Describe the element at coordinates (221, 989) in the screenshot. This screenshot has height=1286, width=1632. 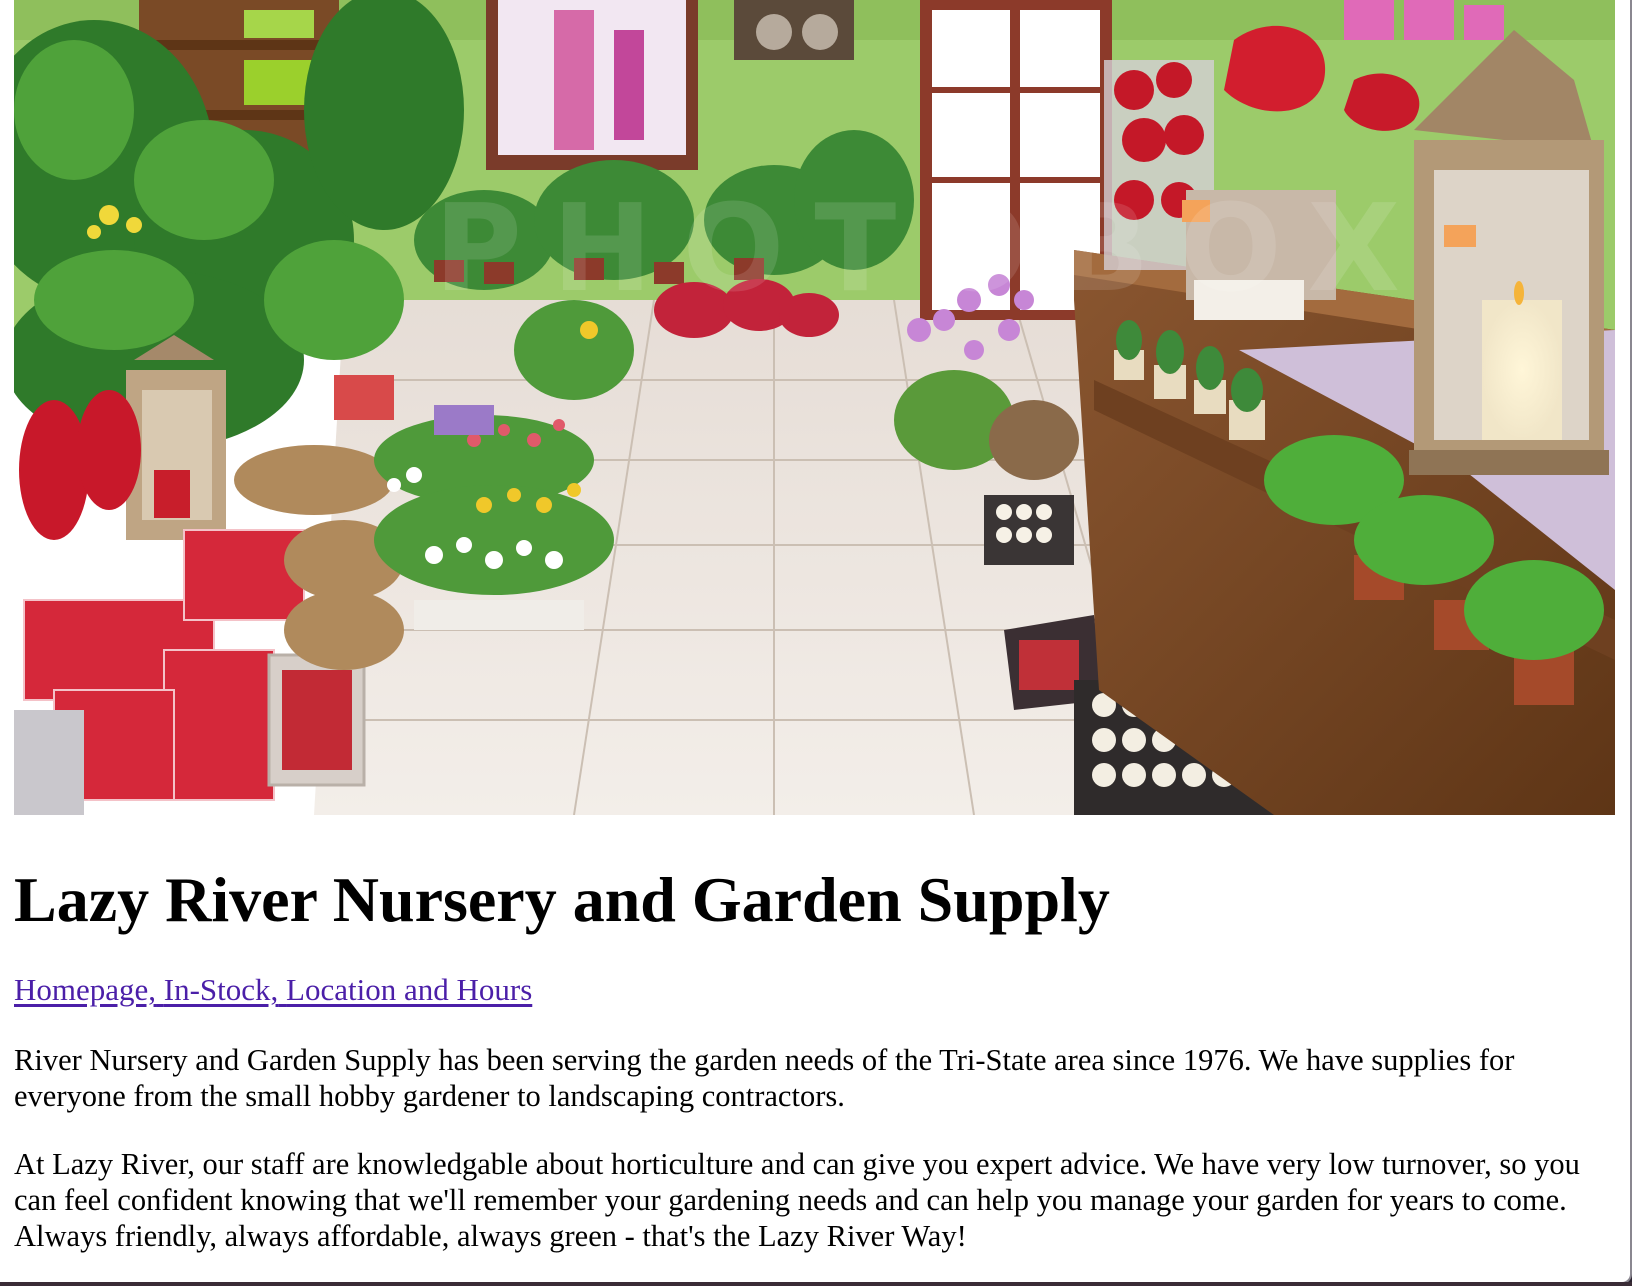
I see `nav-link-in-stock: In-Stock,` at that location.